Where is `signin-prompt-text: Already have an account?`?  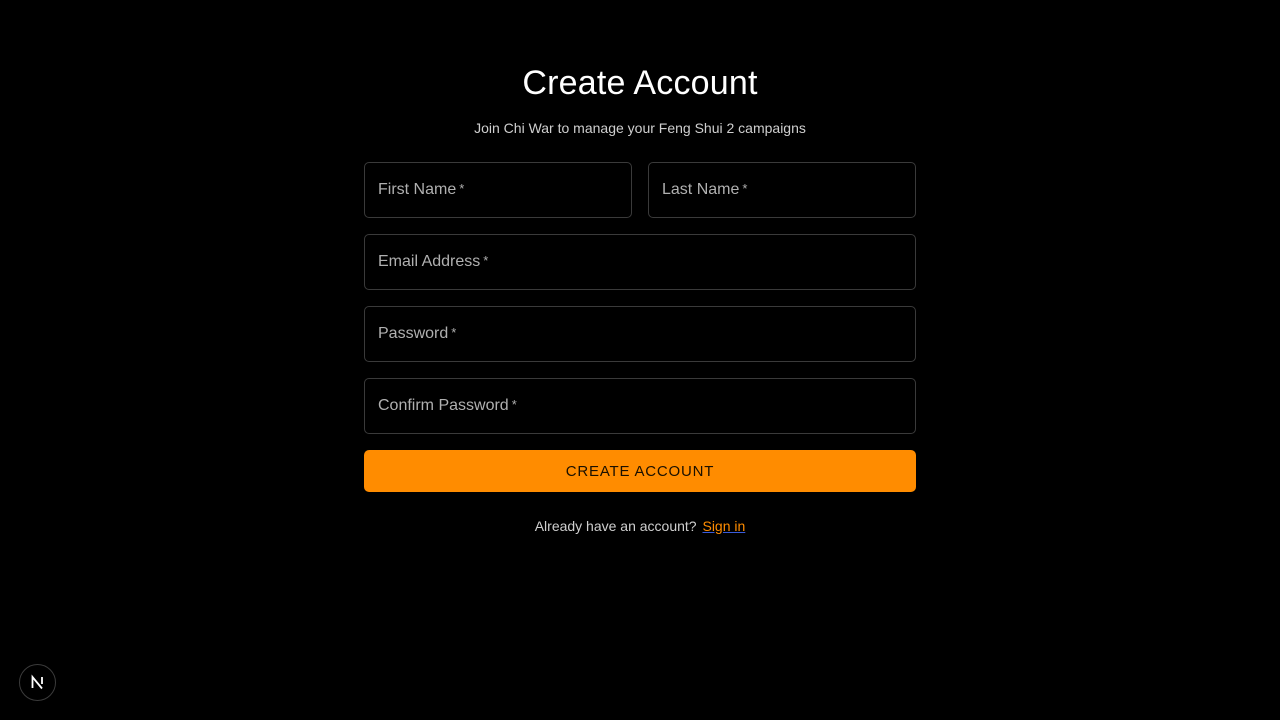
signin-prompt-text: Already have an account? is located at coordinates (615, 526).